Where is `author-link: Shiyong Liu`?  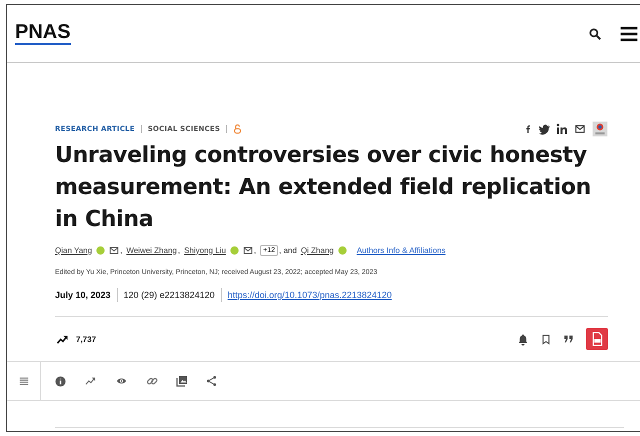
author-link: Shiyong Liu is located at coordinates (205, 250).